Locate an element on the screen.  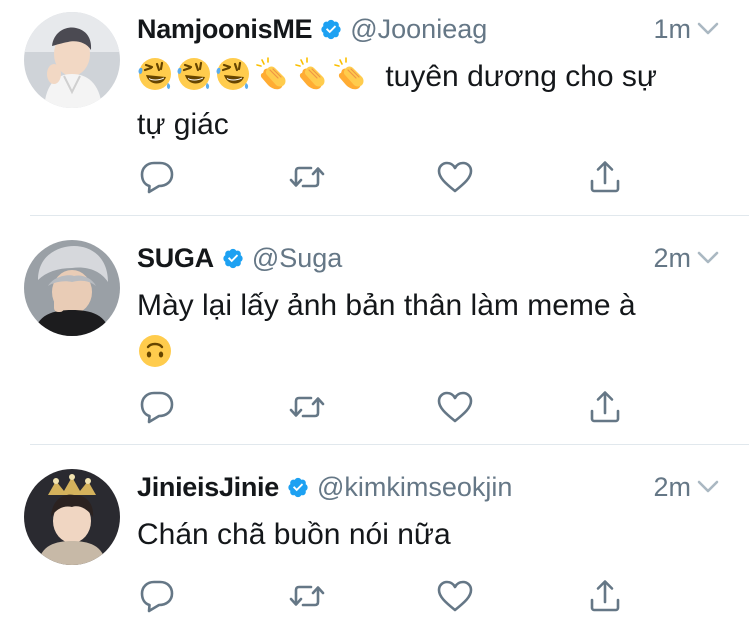
avatar-namjoonisme is located at coordinates (72, 60).